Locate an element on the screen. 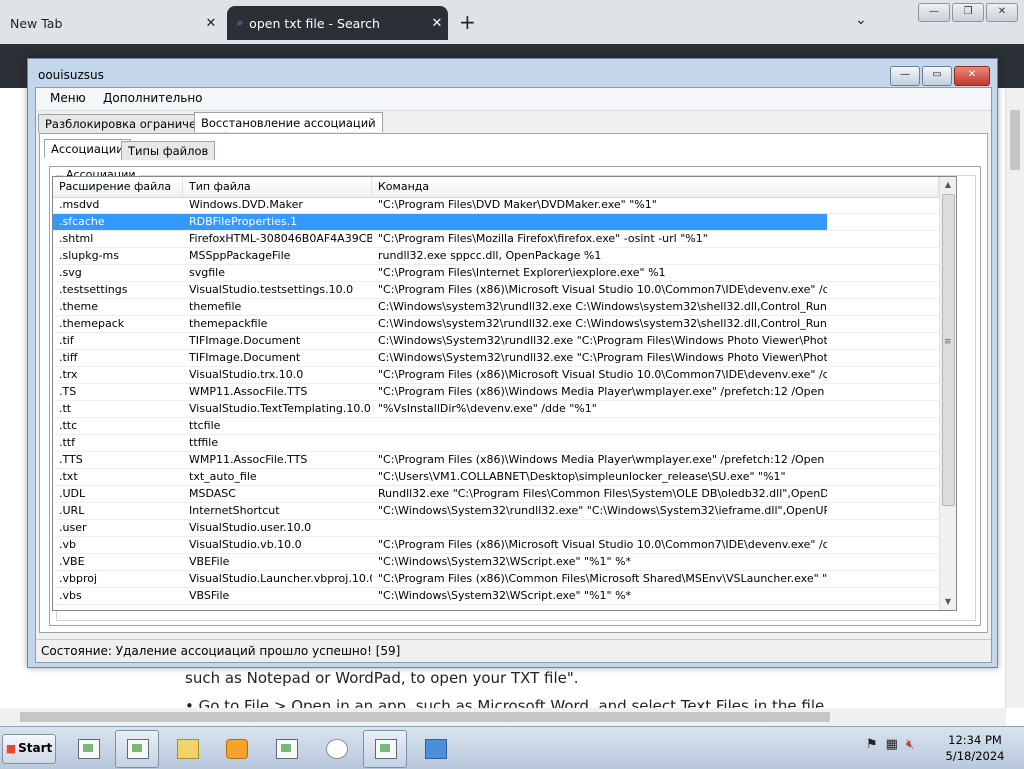  cell-file-type: VBEFile is located at coordinates (209, 561).